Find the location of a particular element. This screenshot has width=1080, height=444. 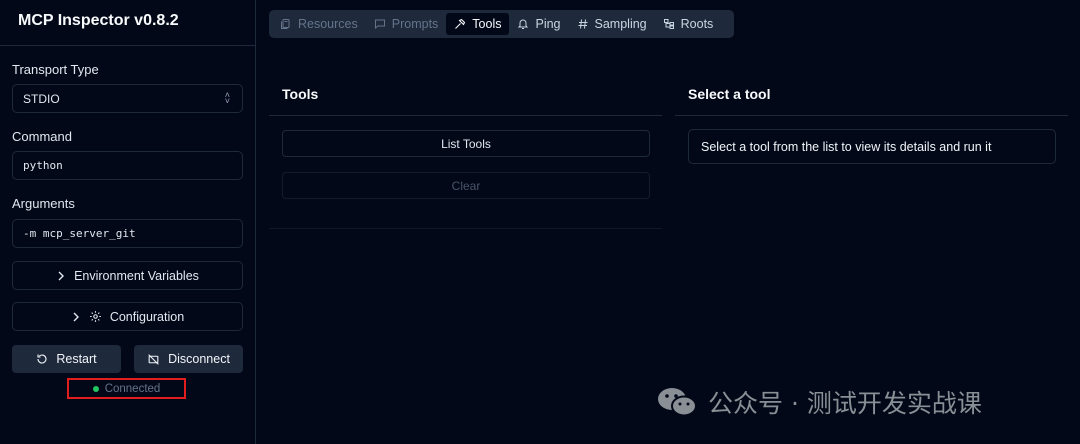

arguments-value: -m mcp_server_git is located at coordinates (79, 233).